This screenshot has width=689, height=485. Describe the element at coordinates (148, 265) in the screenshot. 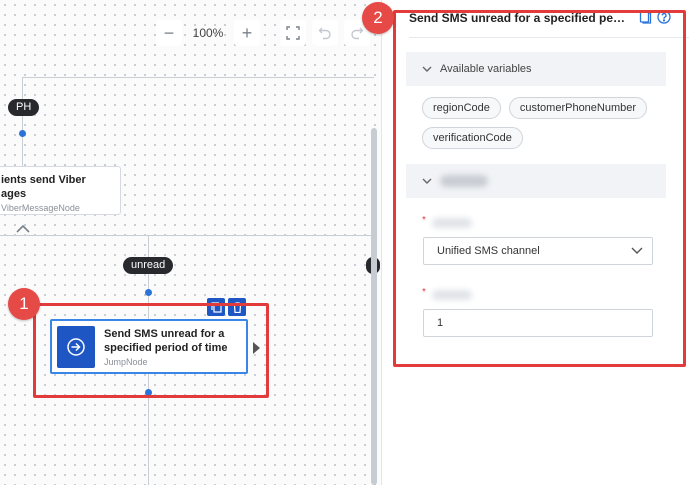

I see `branch-label-unread: unread` at that location.